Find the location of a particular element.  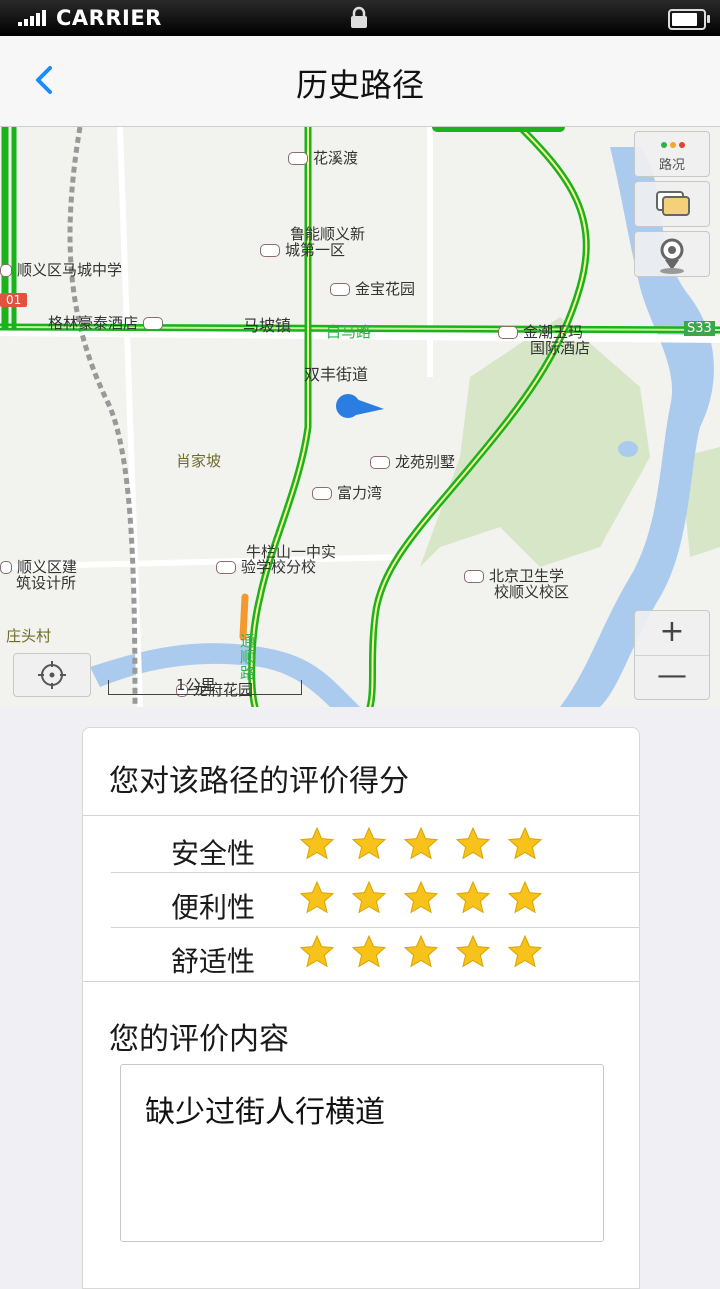

map-label: 双丰街道 is located at coordinates (336, 374).